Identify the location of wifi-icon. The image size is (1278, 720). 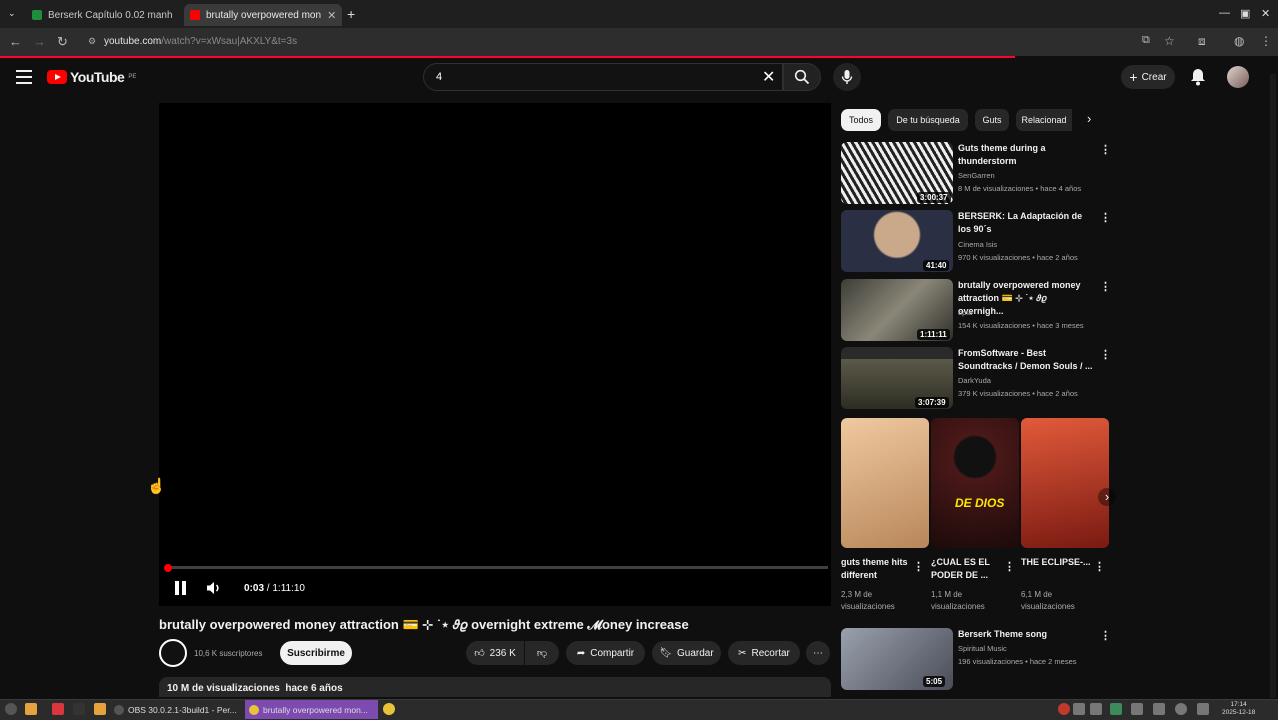
(1159, 709).